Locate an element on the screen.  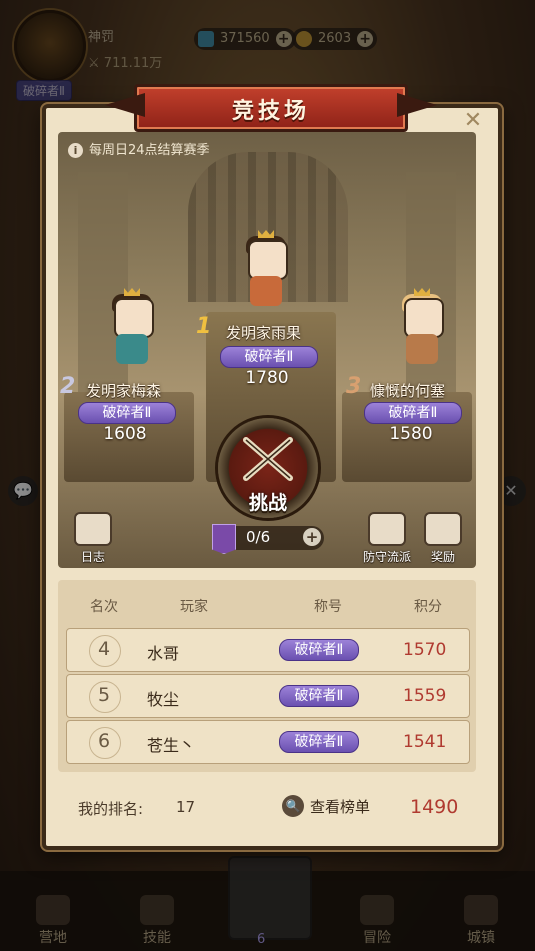
title-banner: 竞技场 is located at coordinates (271, 108).